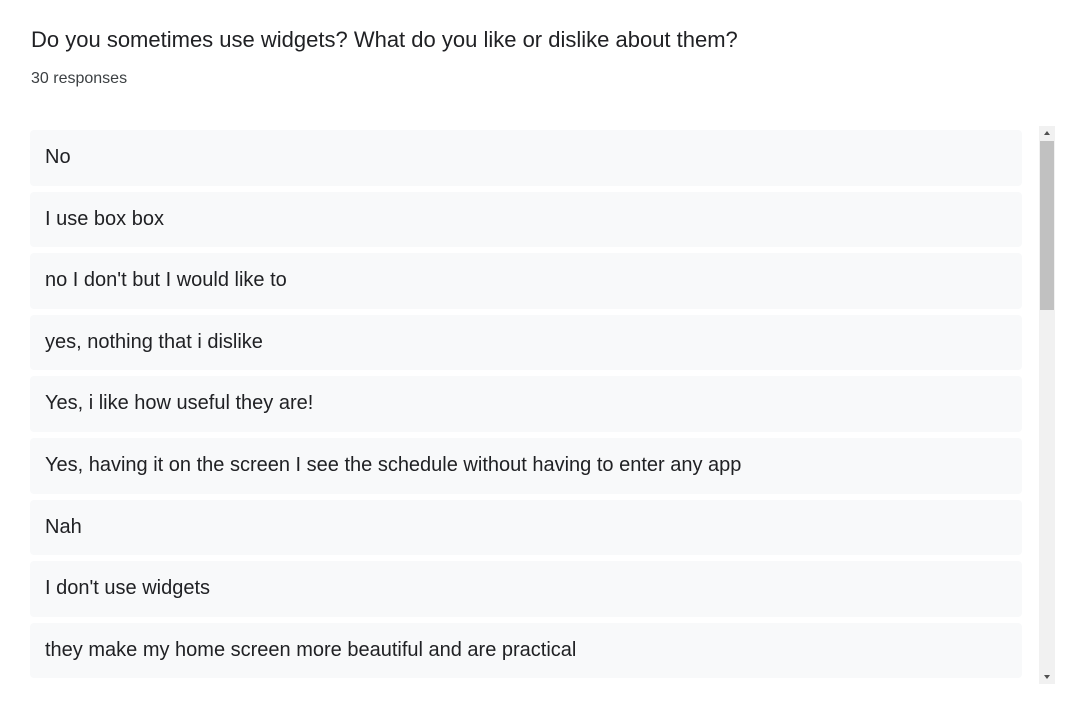  I want to click on scroll-up-arrow-icon, so click(1047, 133).